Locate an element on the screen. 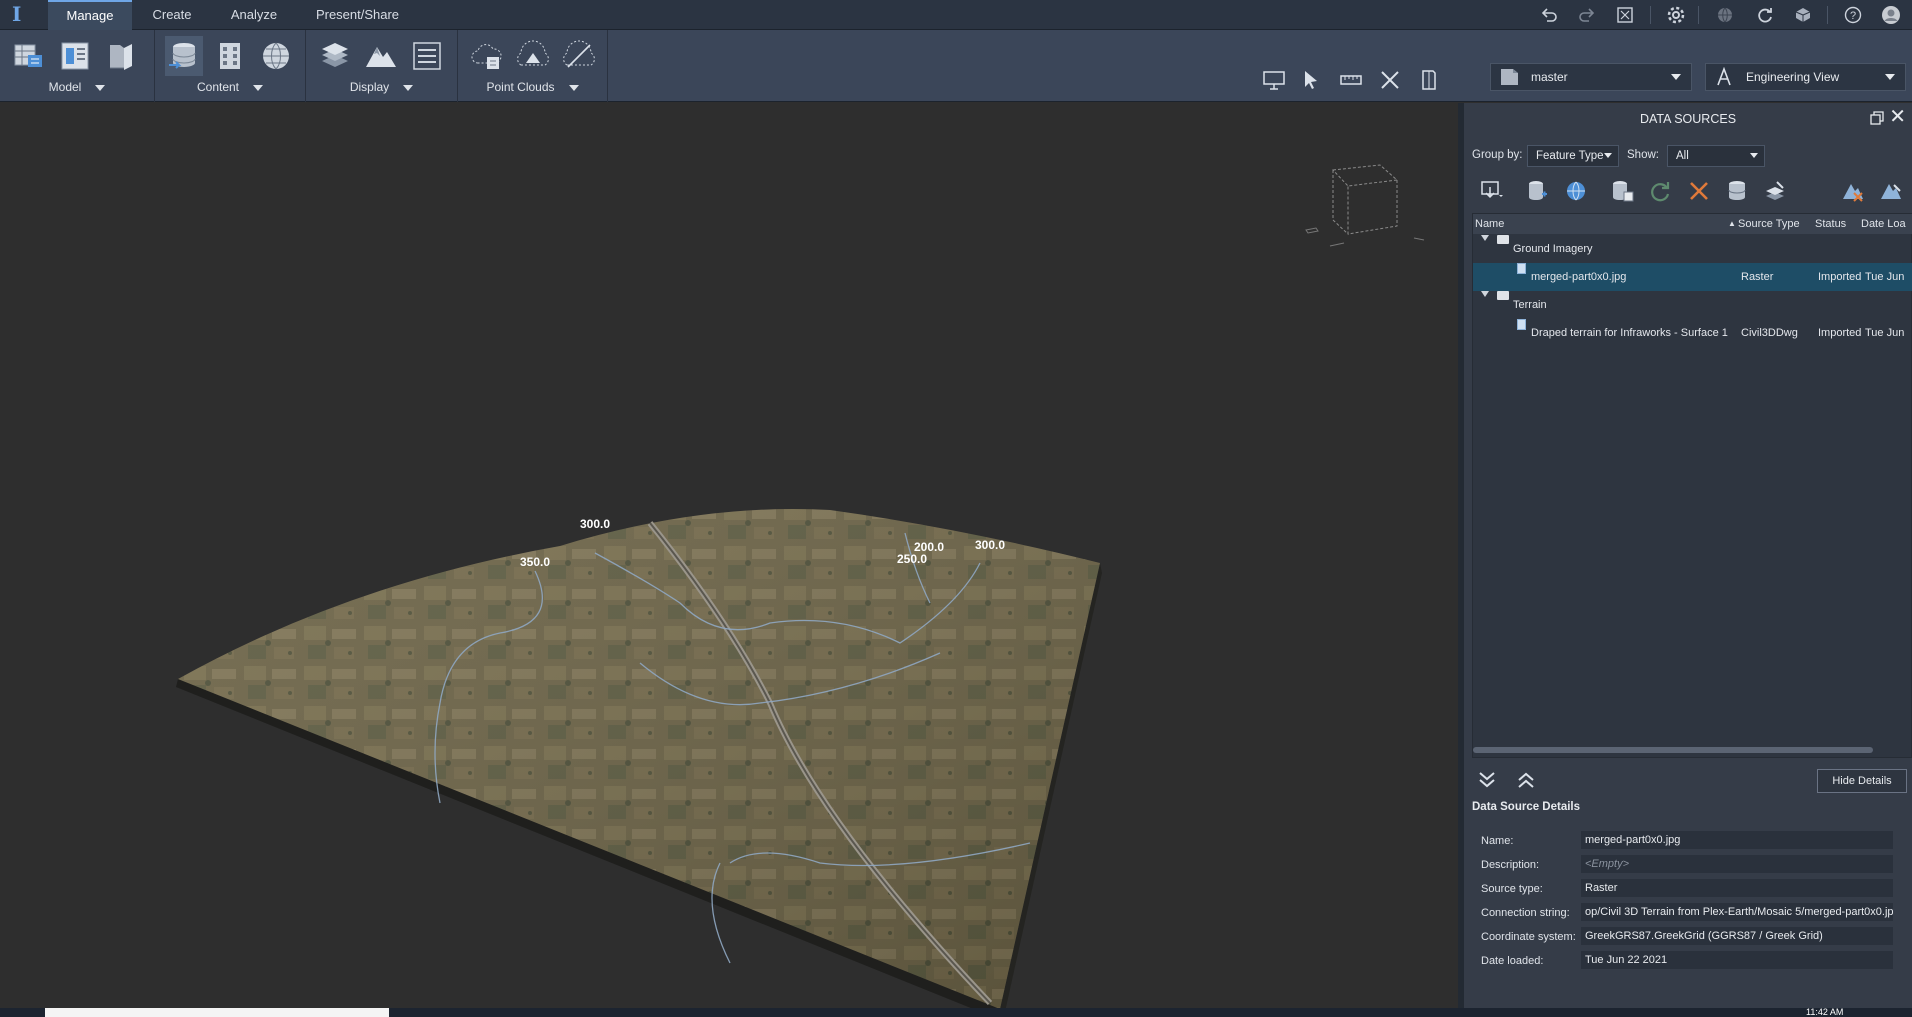 Image resolution: width=1912 pixels, height=1017 pixels. undo-icon is located at coordinates (1549, 15).